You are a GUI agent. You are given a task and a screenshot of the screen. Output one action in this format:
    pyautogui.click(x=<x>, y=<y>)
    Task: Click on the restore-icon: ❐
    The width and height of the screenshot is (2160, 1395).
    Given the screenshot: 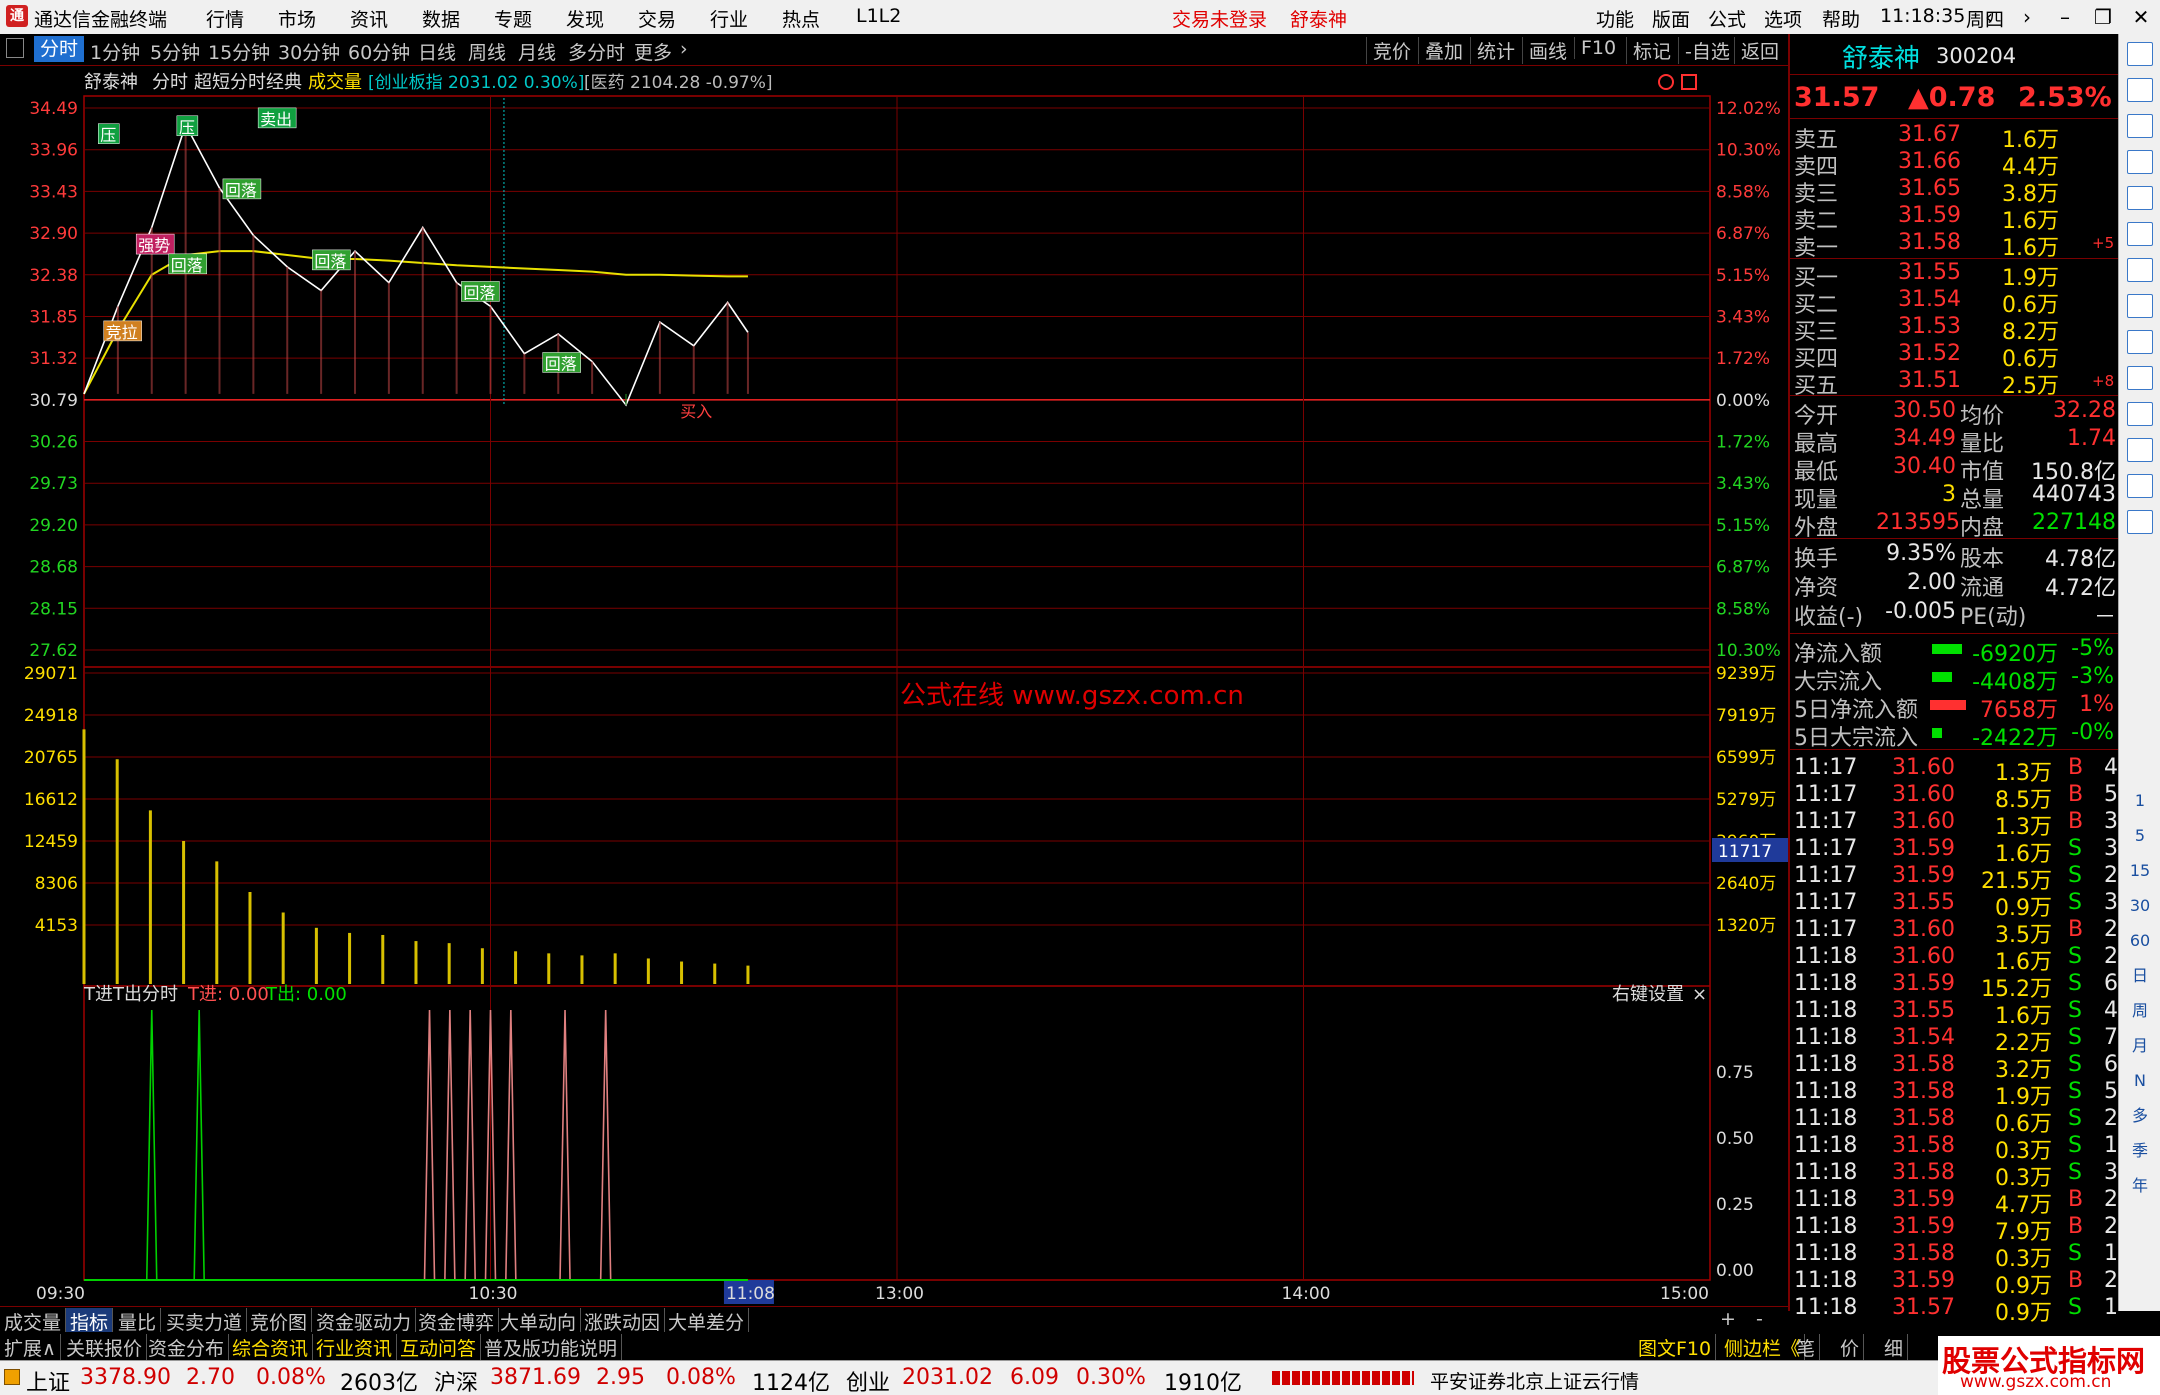 What is the action you would take?
    pyautogui.click(x=2103, y=17)
    